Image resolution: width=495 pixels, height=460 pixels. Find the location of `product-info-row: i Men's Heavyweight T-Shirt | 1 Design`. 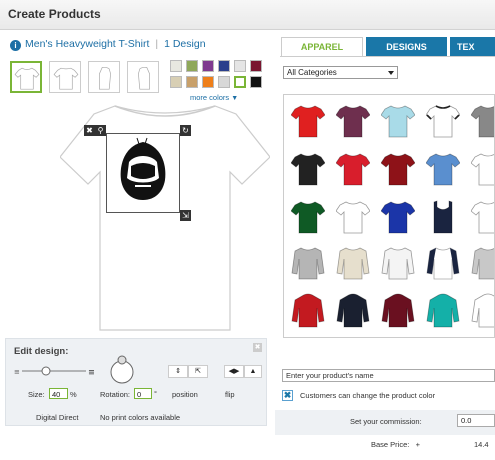

product-info-row: i Men's Heavyweight T-Shirt | 1 Design is located at coordinates (108, 45).